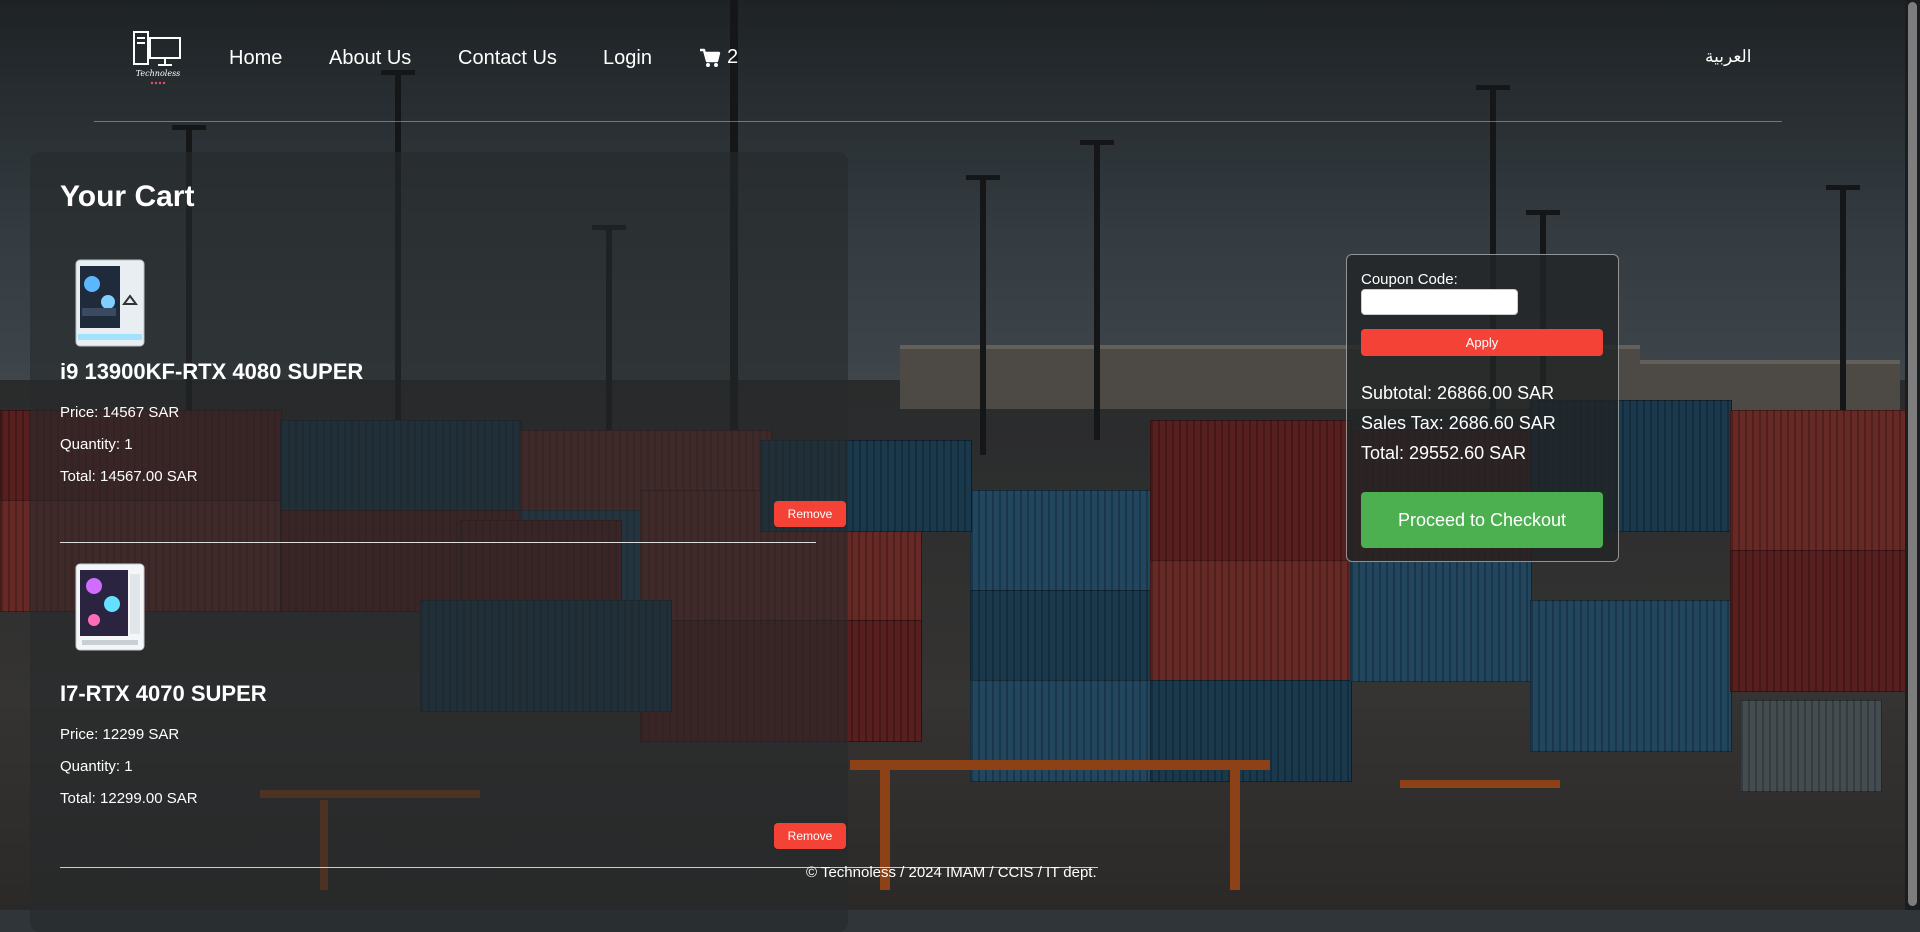  What do you see at coordinates (1458, 393) in the screenshot?
I see `subtotal-text: Subtotal: 26866.00 SAR` at bounding box center [1458, 393].